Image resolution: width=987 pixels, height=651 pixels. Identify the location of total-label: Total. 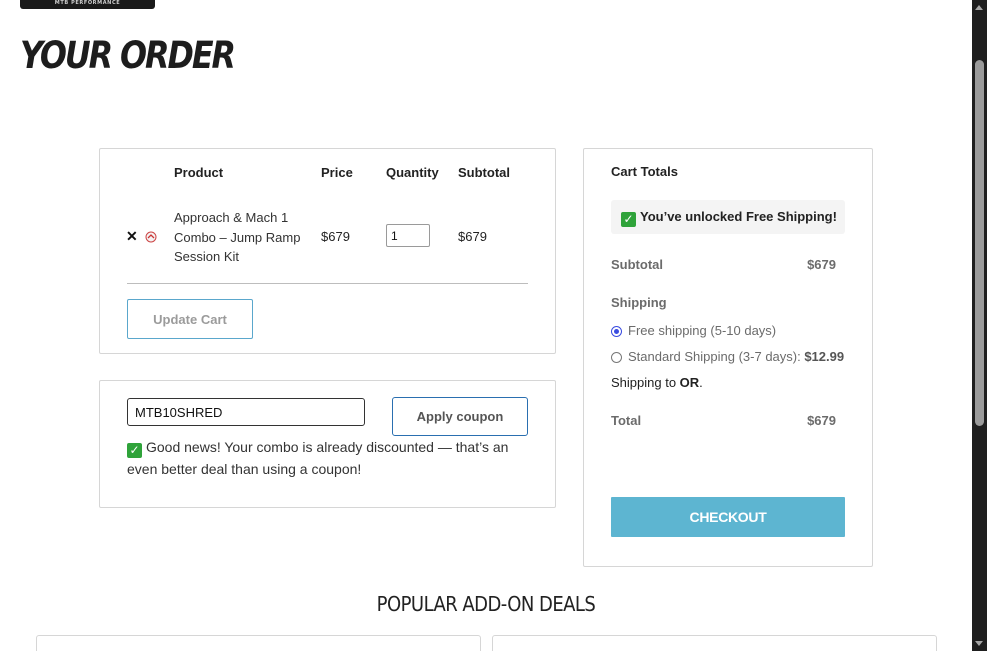
(626, 420).